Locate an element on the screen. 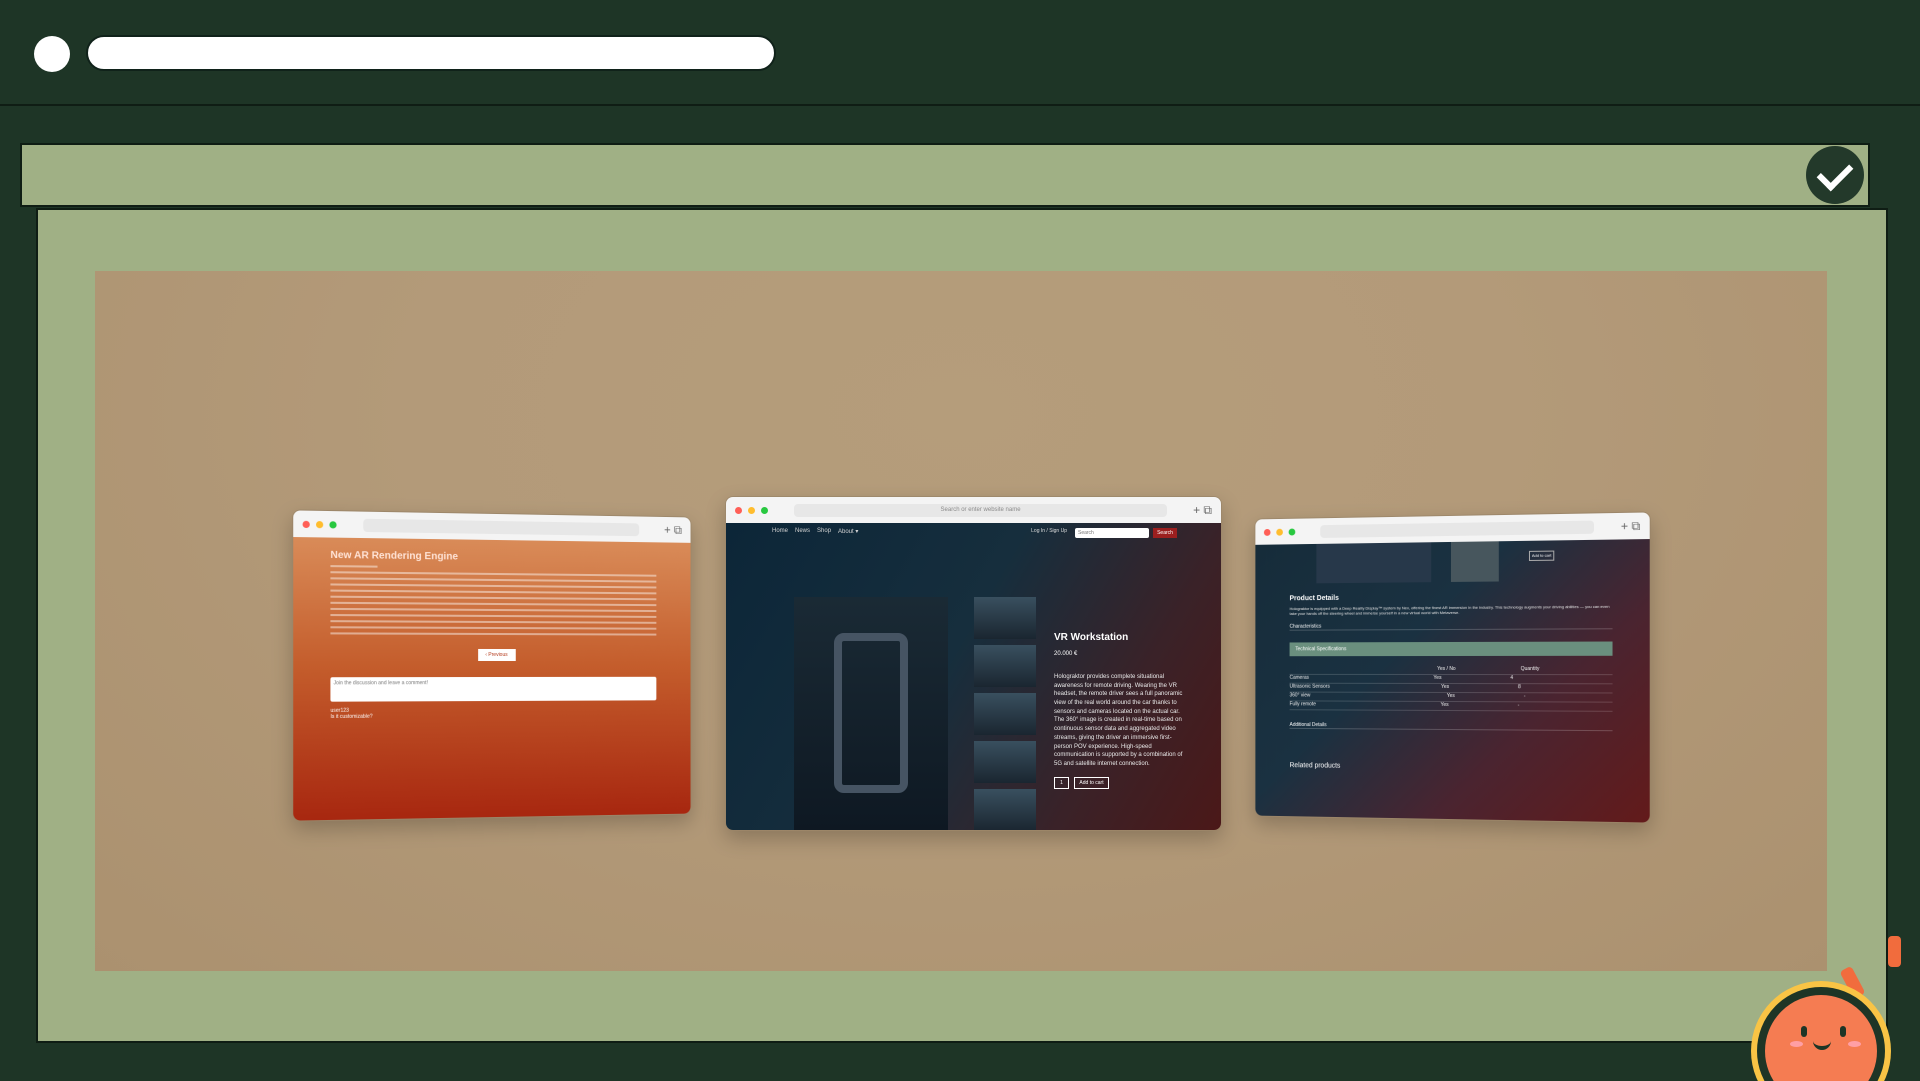 This screenshot has height=1081, width=1920. checkmark-icon is located at coordinates (1835, 175).